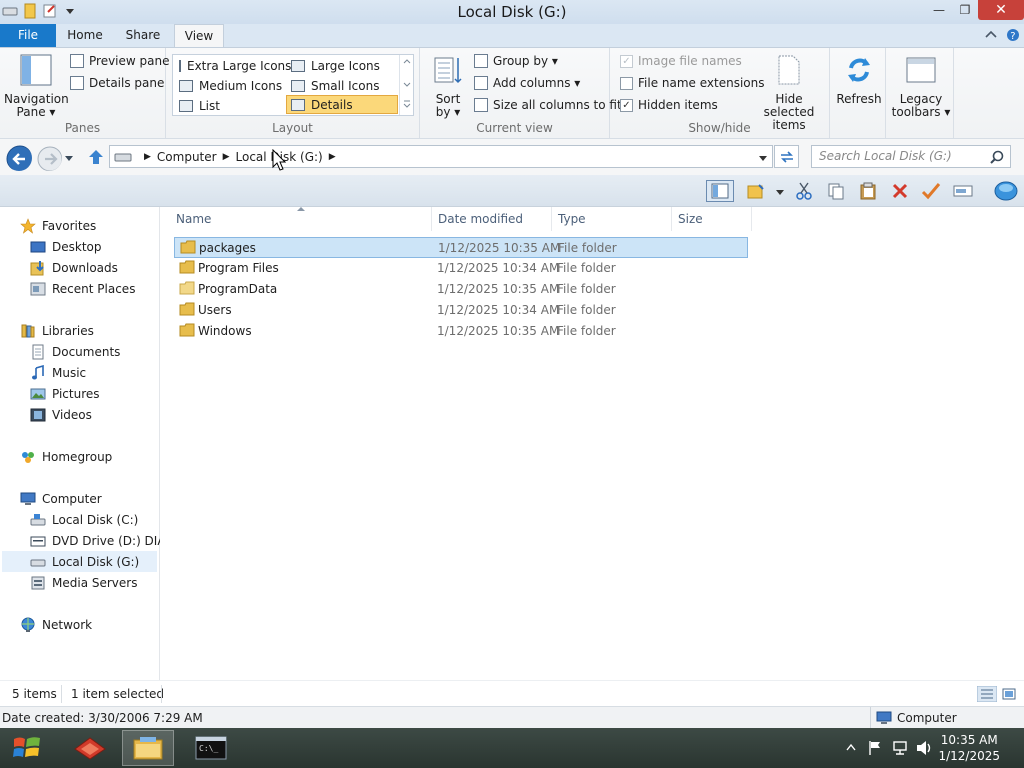 The width and height of the screenshot is (1024, 768). I want to click on tab-share: Share, so click(143, 35).